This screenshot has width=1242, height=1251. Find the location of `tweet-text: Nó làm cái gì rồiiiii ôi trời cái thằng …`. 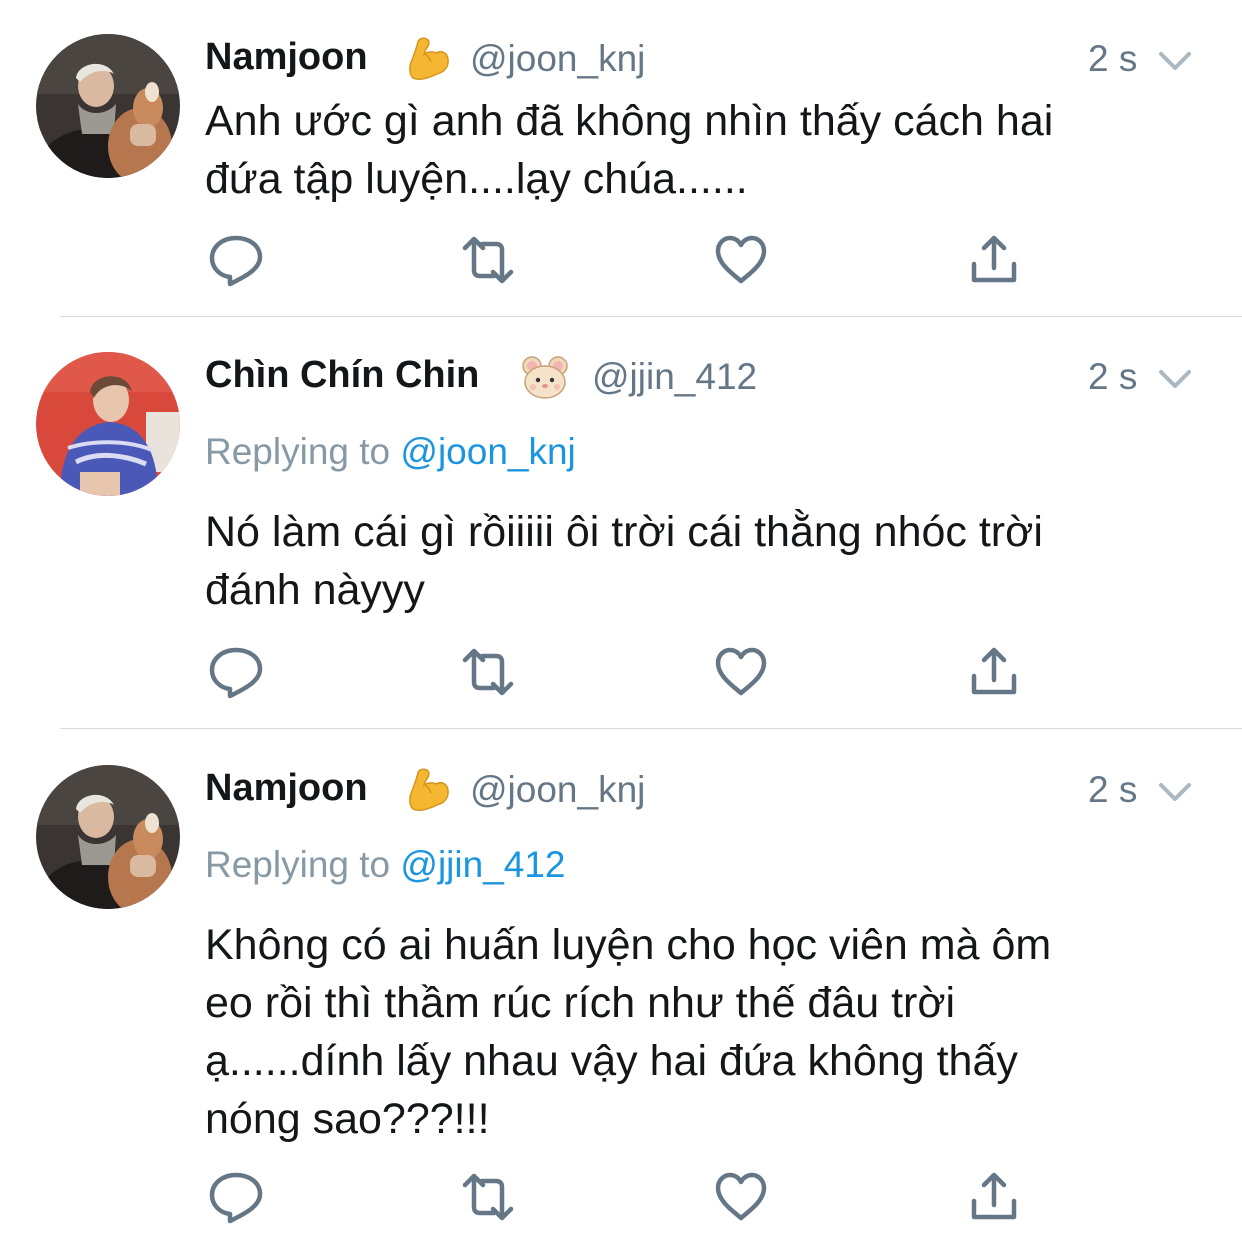

tweet-text: Nó làm cái gì rồiiiii ôi trời cái thằng … is located at coordinates (700, 561).